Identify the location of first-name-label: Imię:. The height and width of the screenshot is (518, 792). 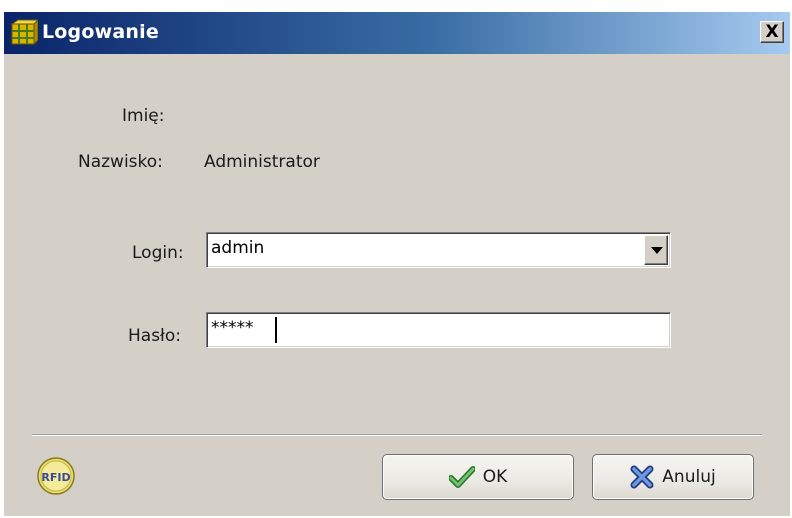
(143, 116).